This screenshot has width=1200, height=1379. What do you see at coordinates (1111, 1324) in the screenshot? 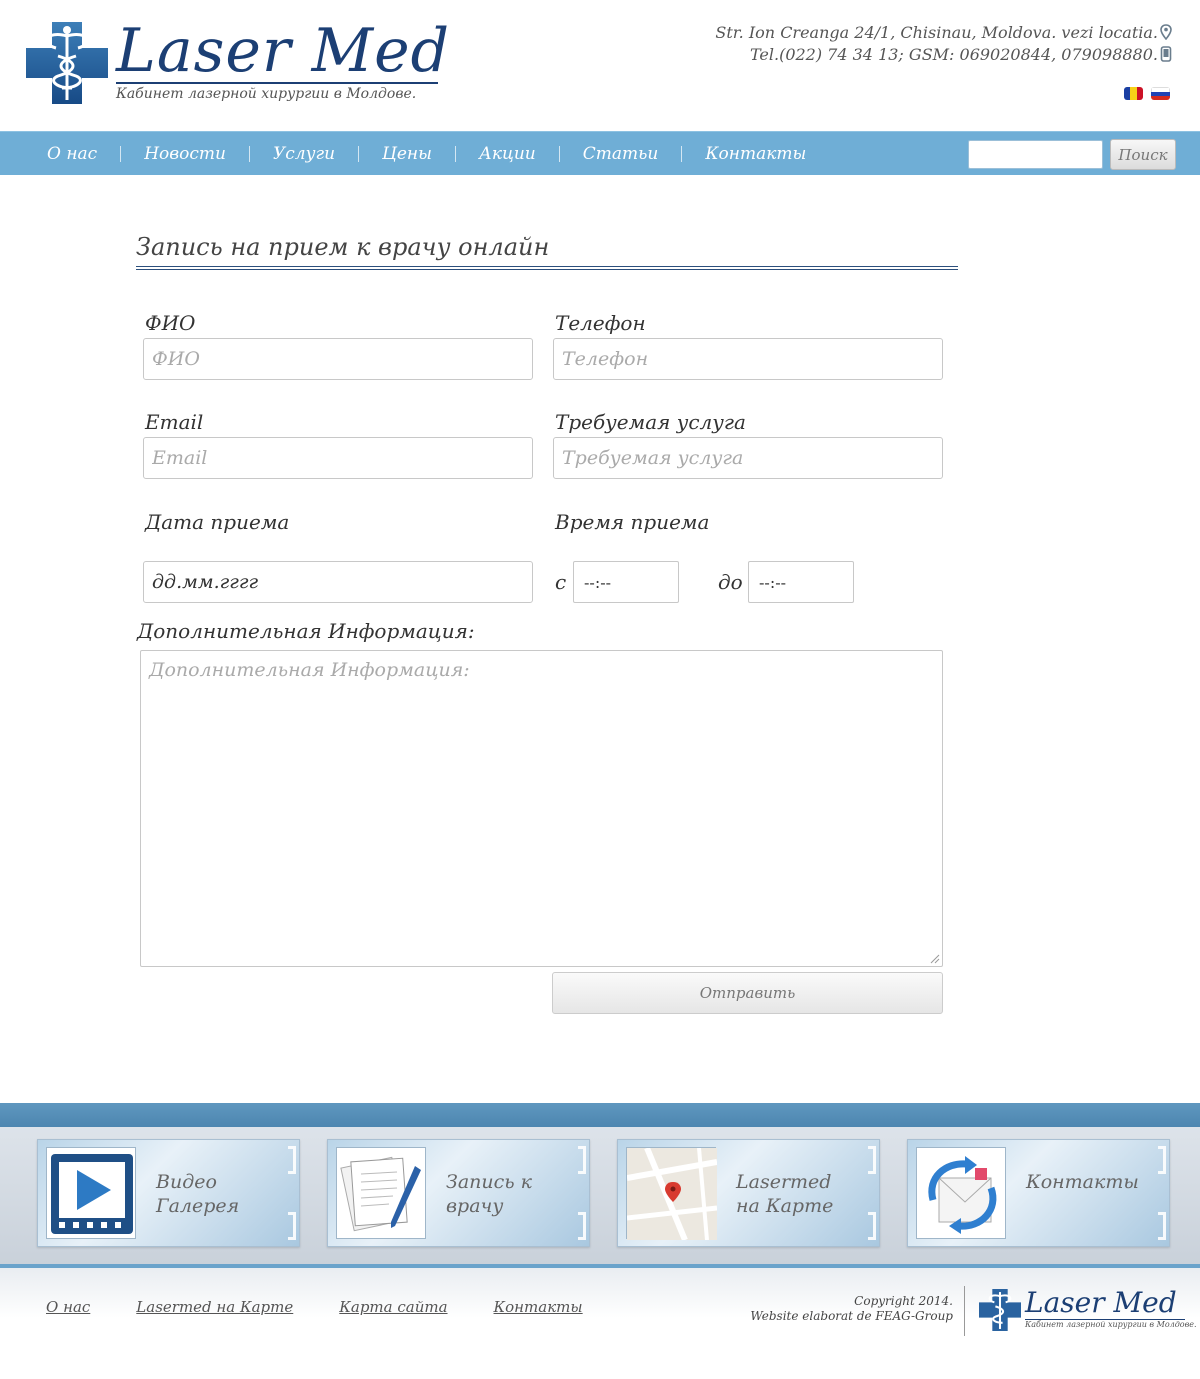
I see `footer-logo-subtitle: Кабинет лазерной хирургии в Молдове.` at bounding box center [1111, 1324].